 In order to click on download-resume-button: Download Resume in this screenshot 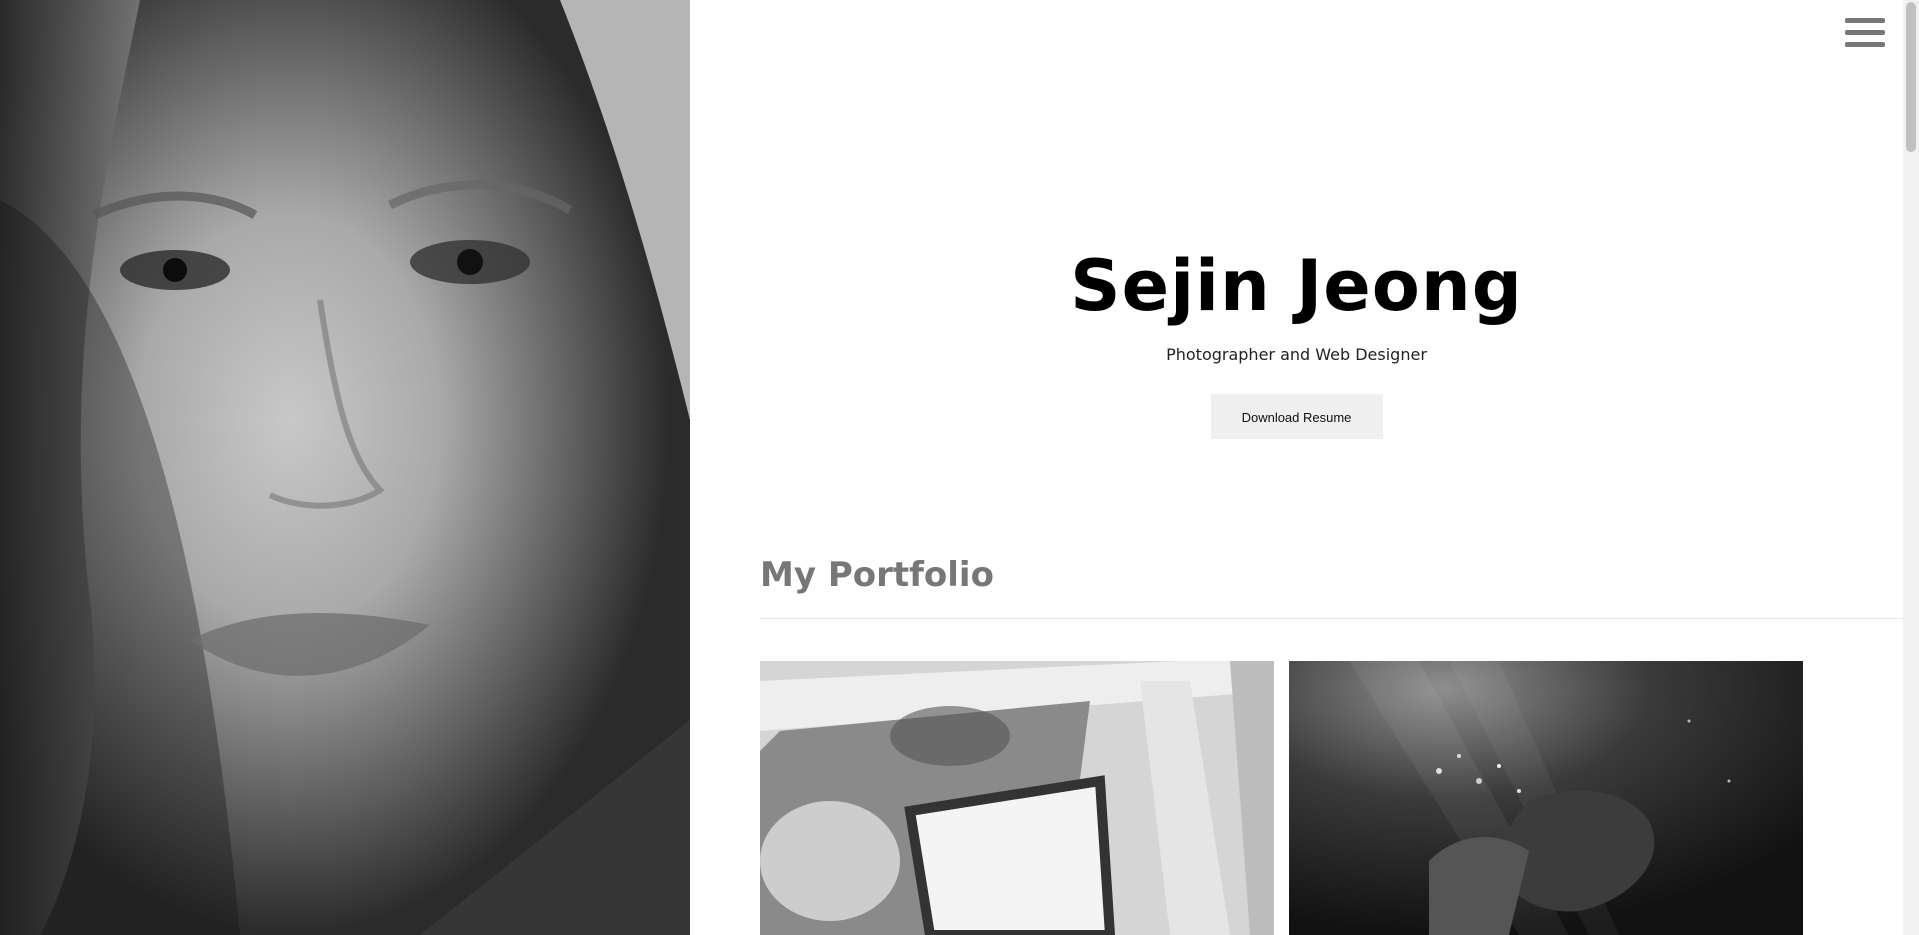, I will do `click(1296, 416)`.